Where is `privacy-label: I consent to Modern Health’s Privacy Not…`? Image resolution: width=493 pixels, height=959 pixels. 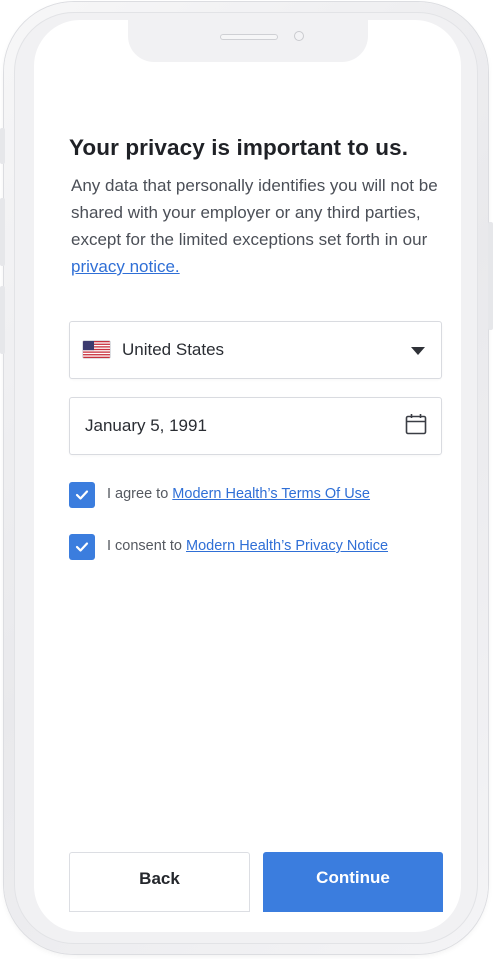
privacy-label: I consent to Modern Health’s Privacy Not… is located at coordinates (247, 546).